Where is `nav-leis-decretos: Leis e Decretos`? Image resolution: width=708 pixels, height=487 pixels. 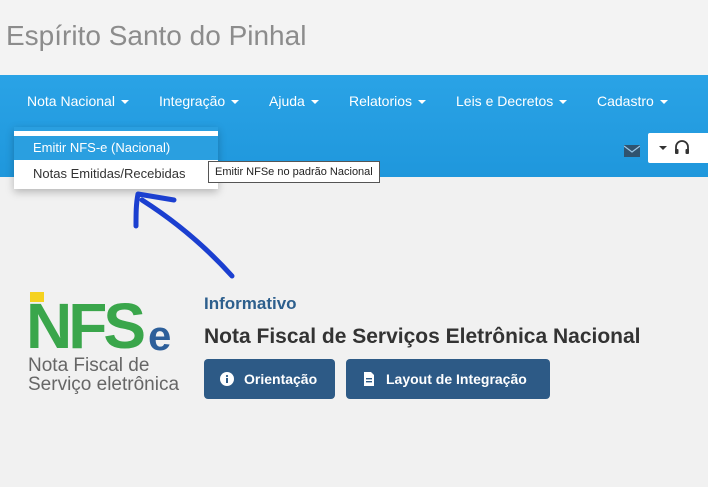
nav-leis-decretos: Leis e Decretos is located at coordinates (512, 101).